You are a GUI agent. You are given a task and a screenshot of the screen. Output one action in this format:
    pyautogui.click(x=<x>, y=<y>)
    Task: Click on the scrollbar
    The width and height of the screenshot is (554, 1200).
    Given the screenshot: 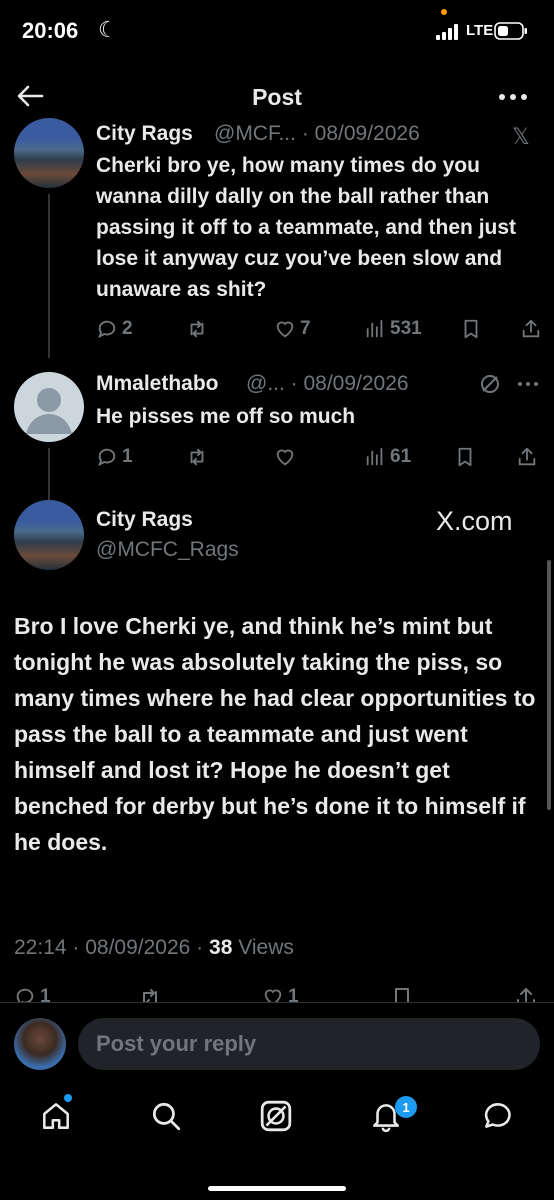 What is the action you would take?
    pyautogui.click(x=549, y=685)
    